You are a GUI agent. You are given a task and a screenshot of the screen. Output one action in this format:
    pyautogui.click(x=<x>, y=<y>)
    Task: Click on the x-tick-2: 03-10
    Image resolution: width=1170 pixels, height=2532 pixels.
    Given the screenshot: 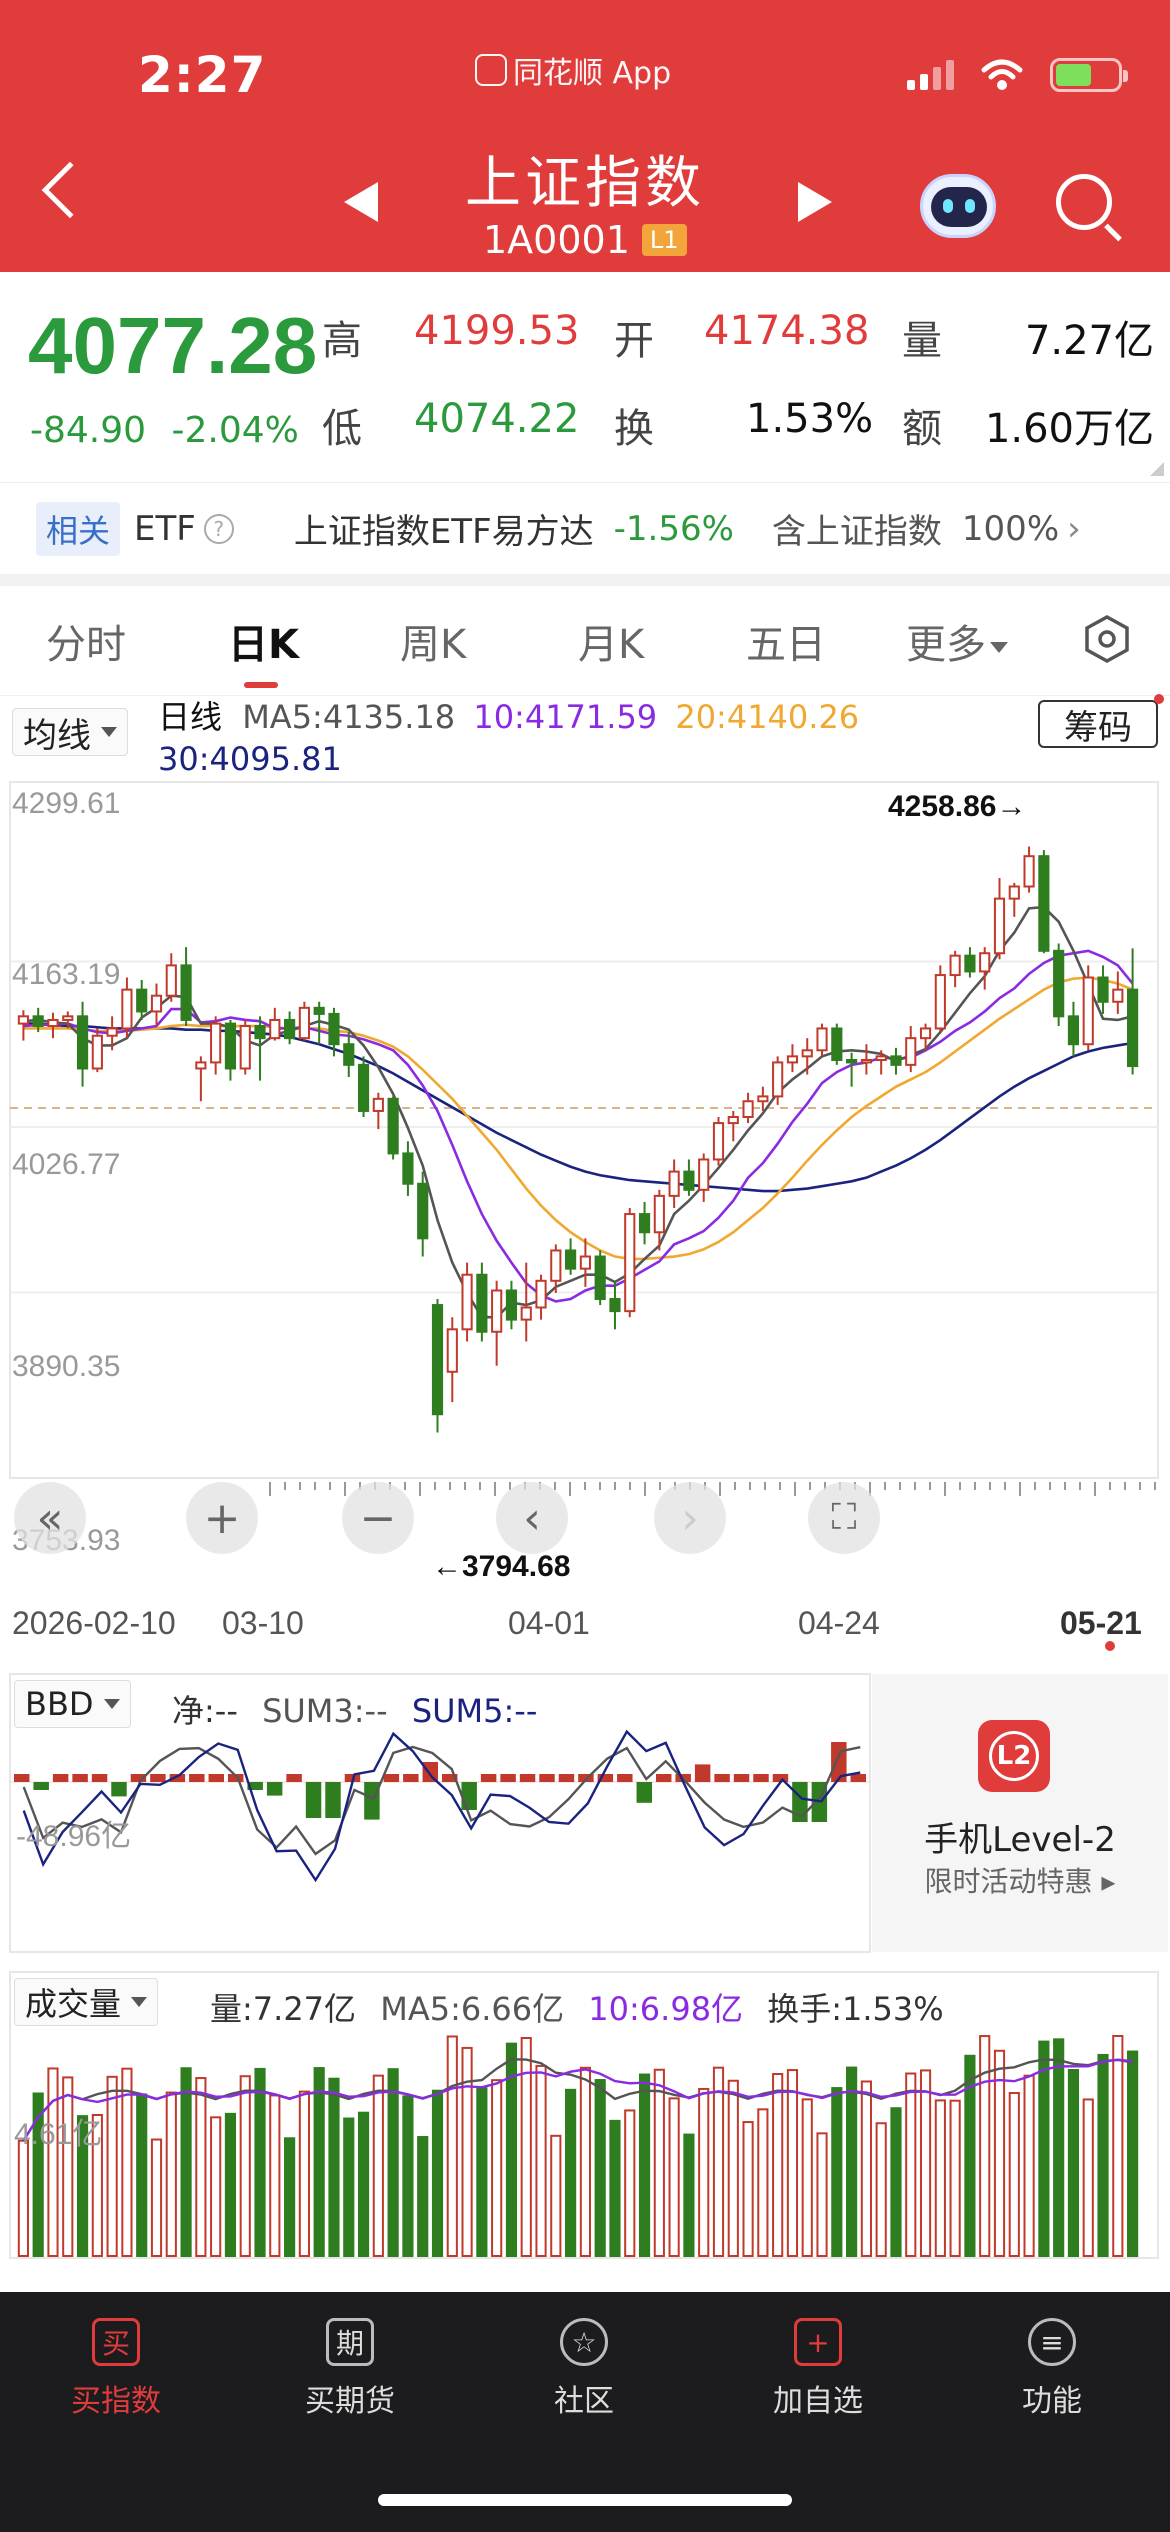 What is the action you would take?
    pyautogui.click(x=263, y=1623)
    